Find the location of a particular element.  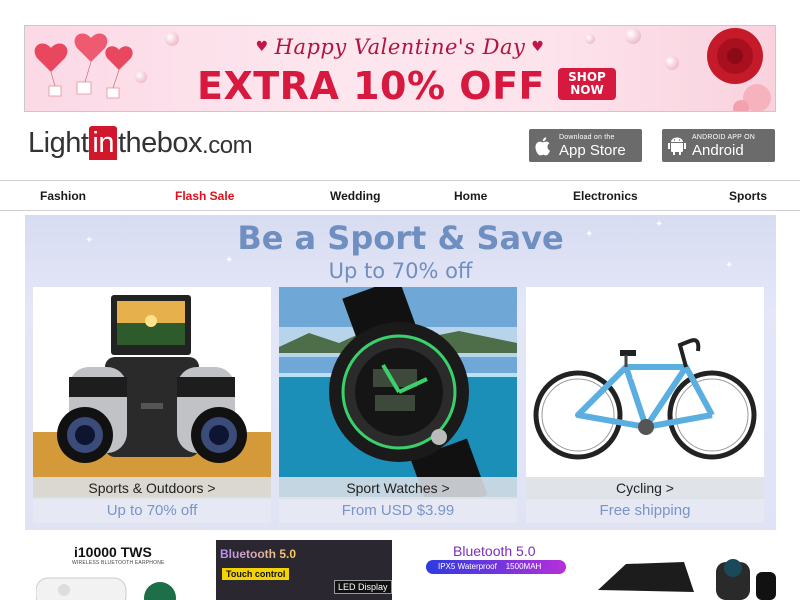

nav-item-fashion: Fashion is located at coordinates (63, 196).